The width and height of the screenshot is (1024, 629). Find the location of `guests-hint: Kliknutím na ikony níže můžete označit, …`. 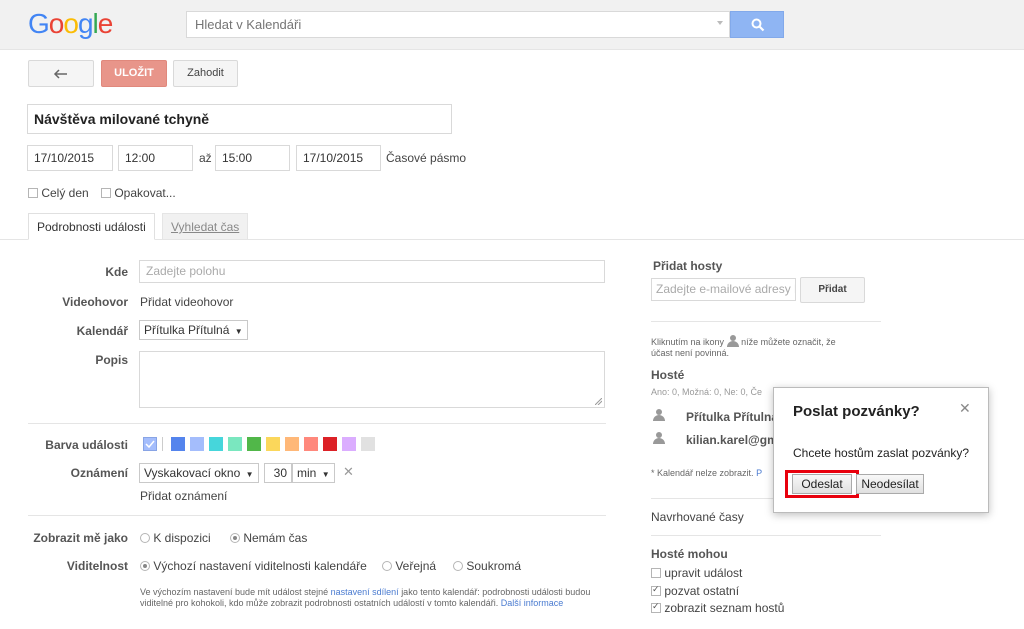

guests-hint: Kliknutím na ikony níže můžete označit, … is located at coordinates (761, 346).